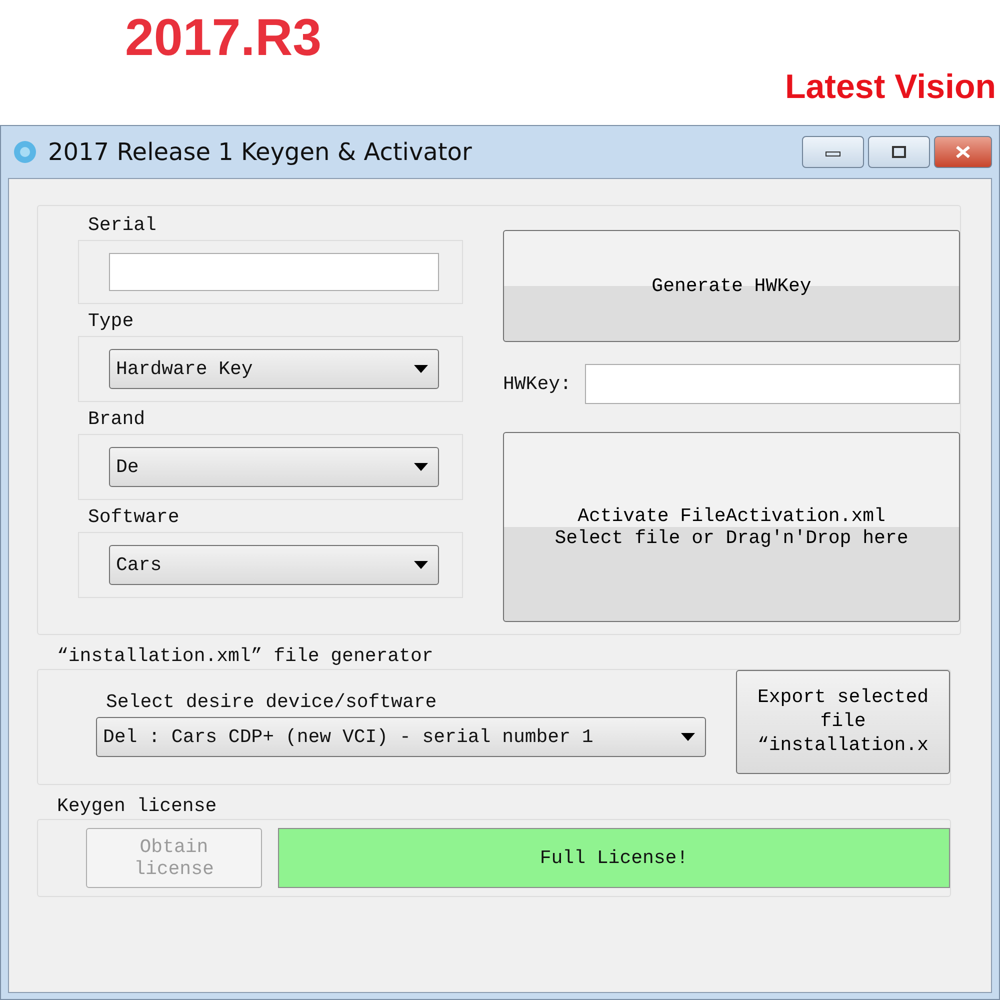  Describe the element at coordinates (274, 565) in the screenshot. I see `dropdown: Cars` at that location.